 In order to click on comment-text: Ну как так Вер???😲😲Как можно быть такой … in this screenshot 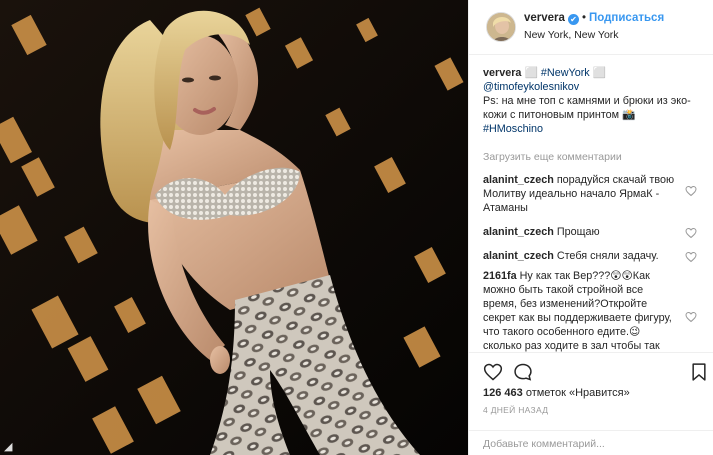, I will do `click(577, 311)`.